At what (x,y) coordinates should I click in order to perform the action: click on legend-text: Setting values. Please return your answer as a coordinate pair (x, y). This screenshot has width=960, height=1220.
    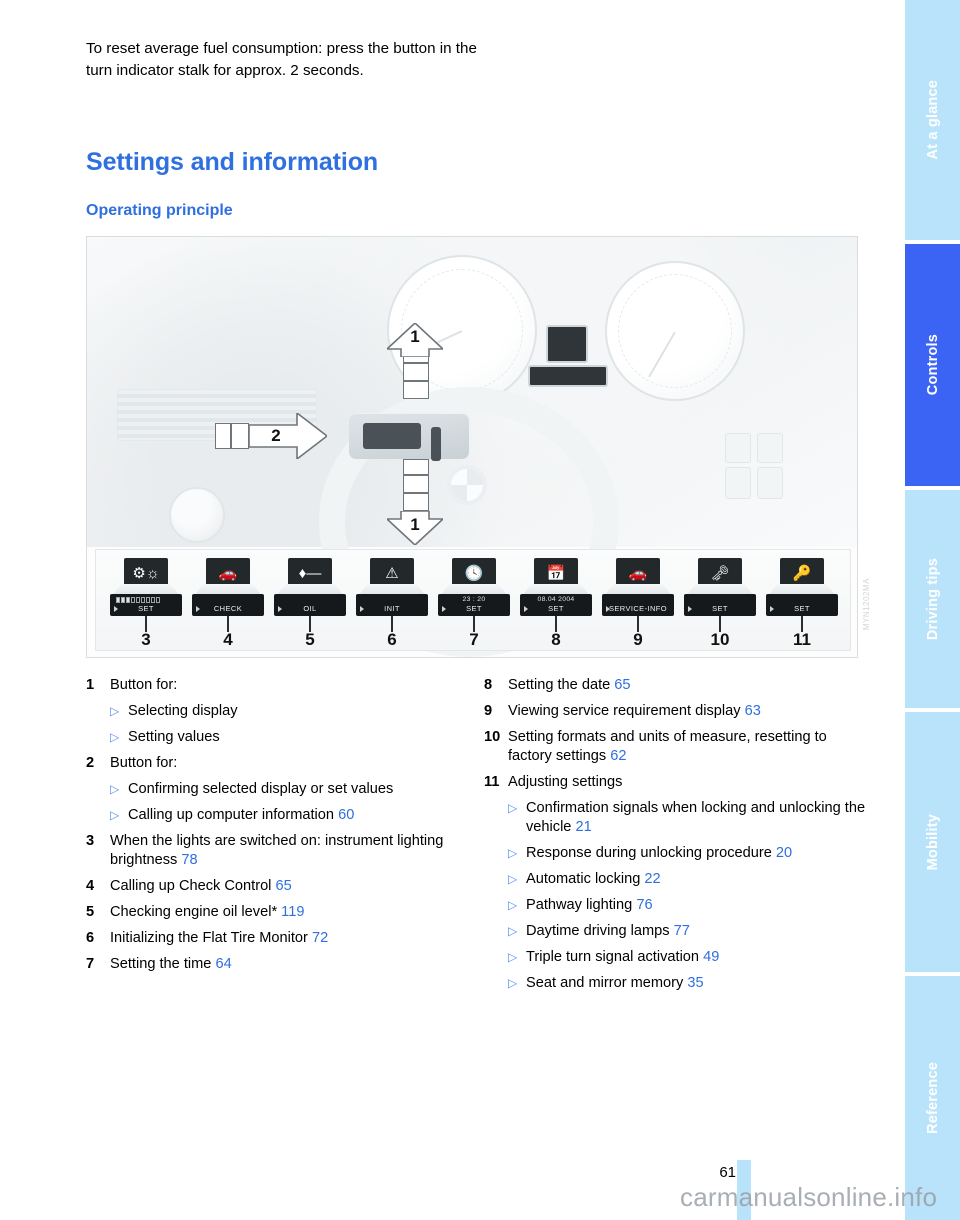
    Looking at the image, I should click on (174, 737).